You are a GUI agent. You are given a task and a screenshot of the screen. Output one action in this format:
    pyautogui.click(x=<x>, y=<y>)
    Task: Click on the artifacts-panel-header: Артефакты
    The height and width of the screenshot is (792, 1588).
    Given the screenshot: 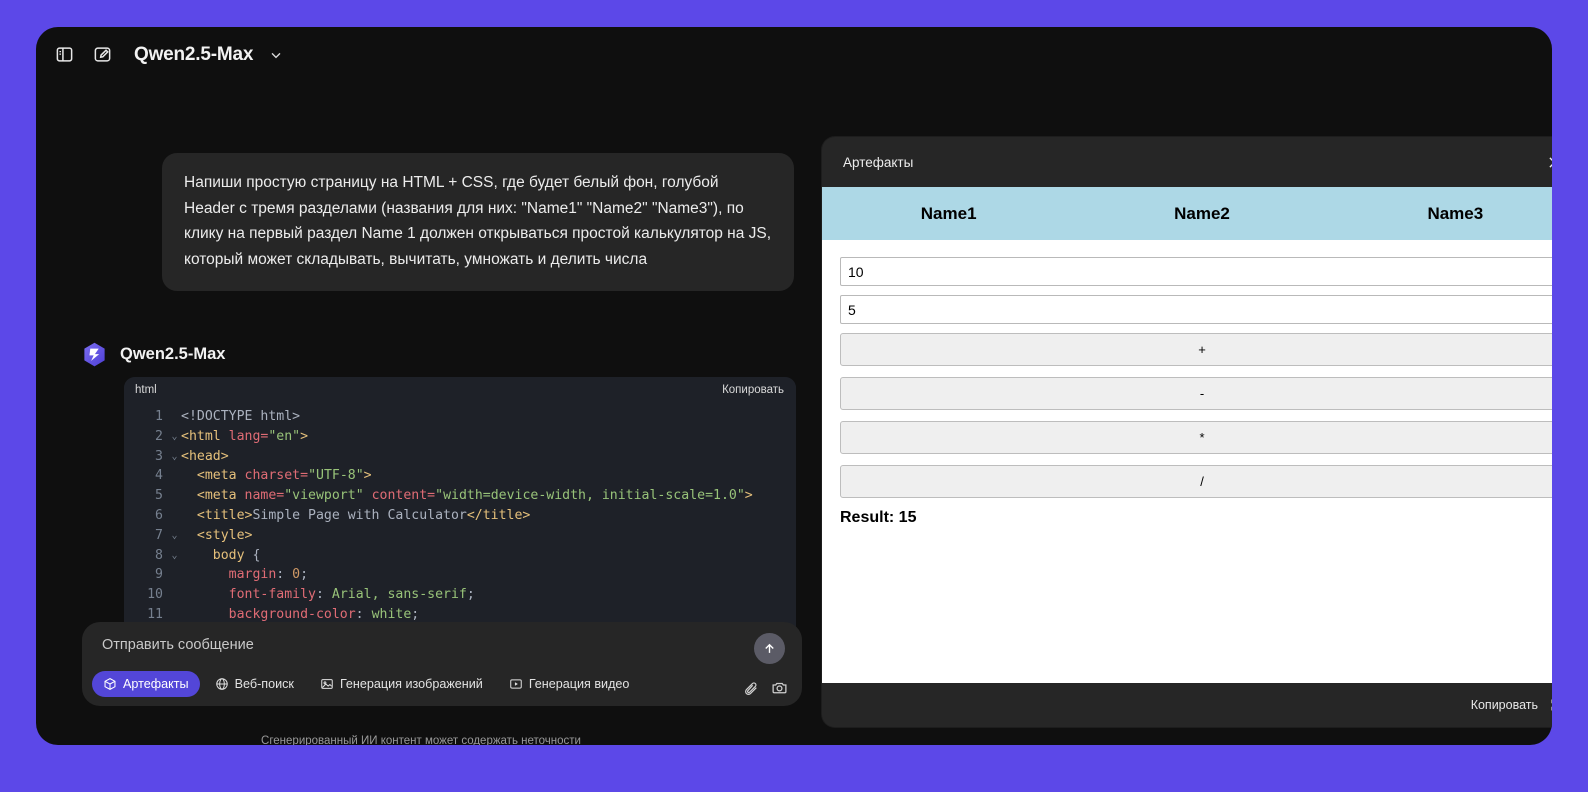 What is the action you would take?
    pyautogui.click(x=1187, y=162)
    